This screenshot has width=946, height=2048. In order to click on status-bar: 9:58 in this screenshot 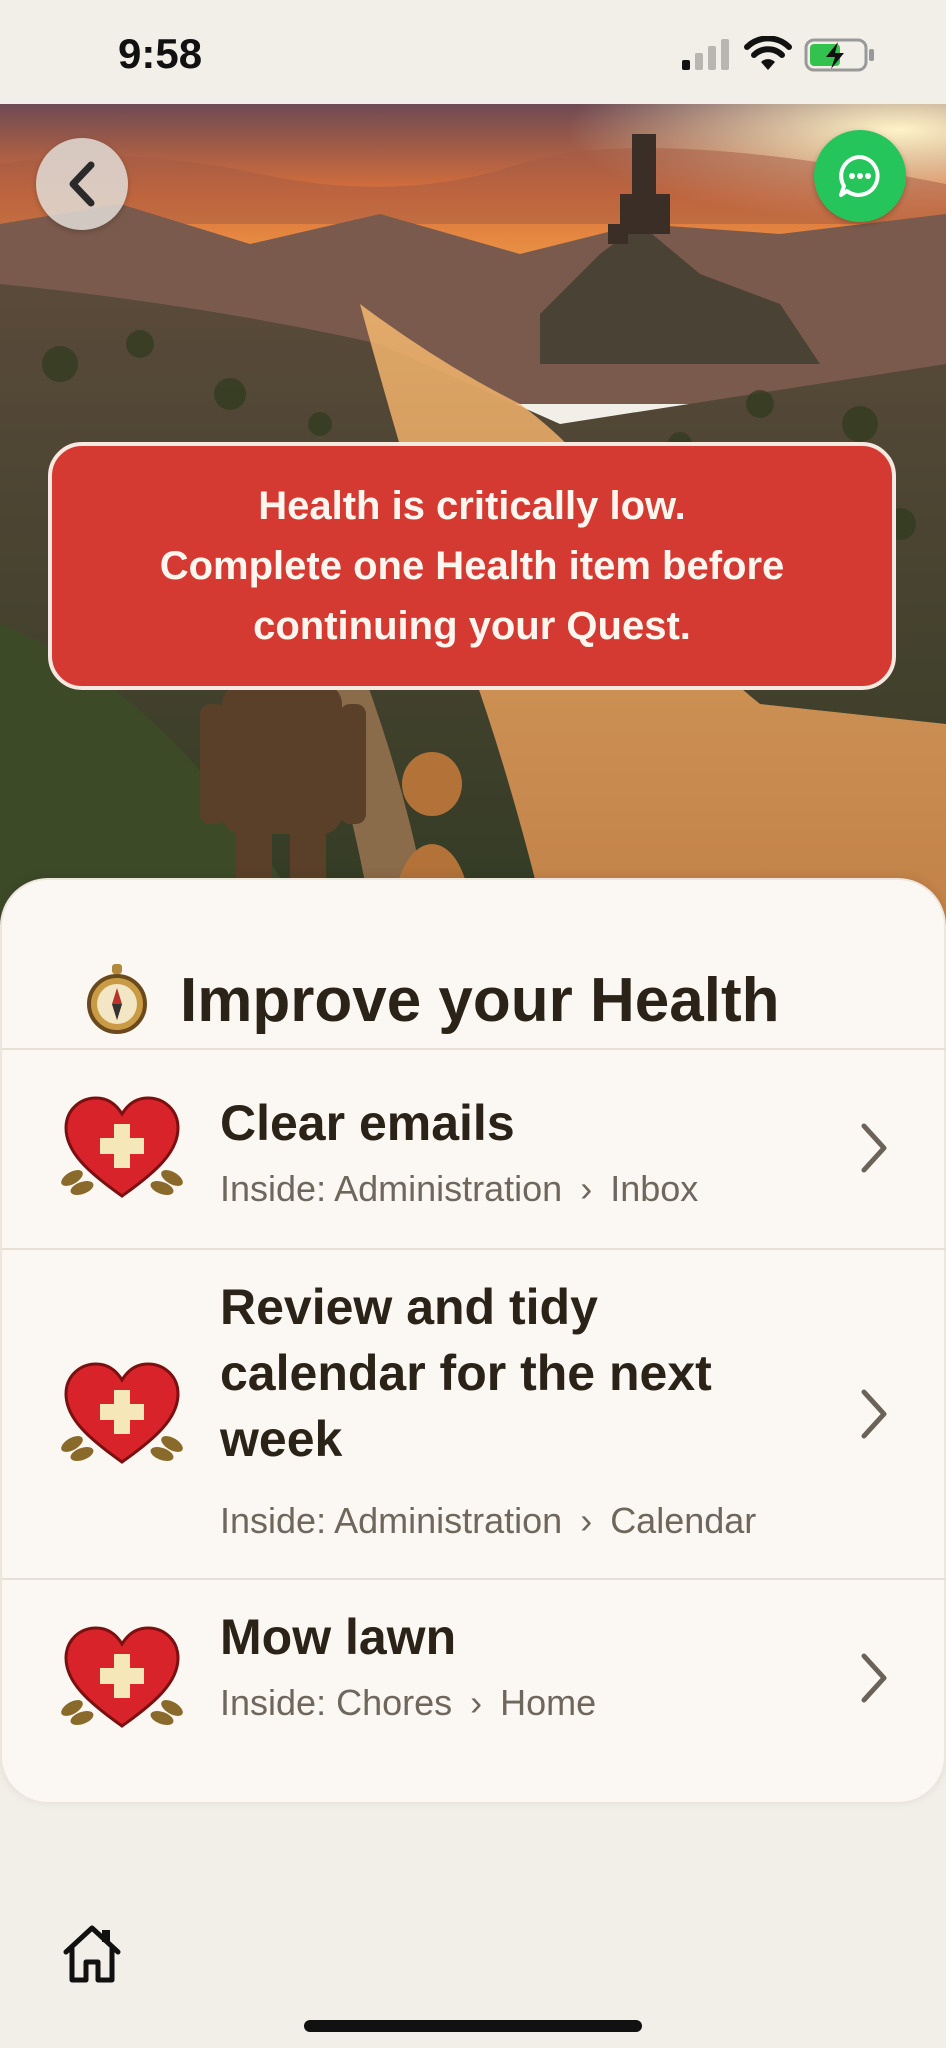, I will do `click(473, 52)`.